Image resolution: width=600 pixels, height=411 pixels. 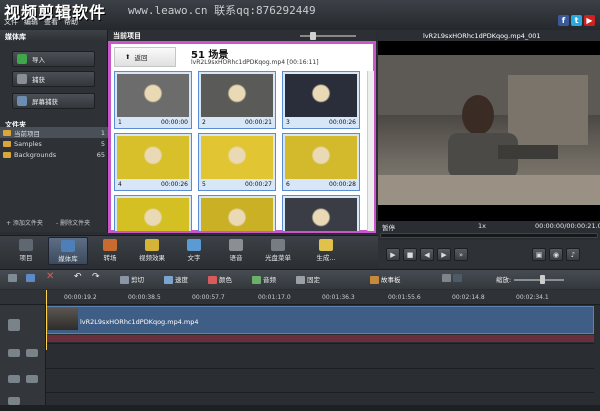 What do you see at coordinates (320, 338) in the screenshot?
I see `audio-clip` at bounding box center [320, 338].